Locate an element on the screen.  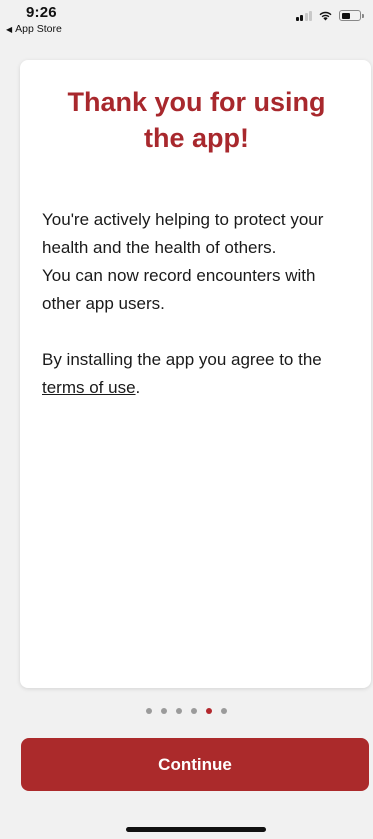
card-title: Thank you for using the app! is located at coordinates (196, 120).